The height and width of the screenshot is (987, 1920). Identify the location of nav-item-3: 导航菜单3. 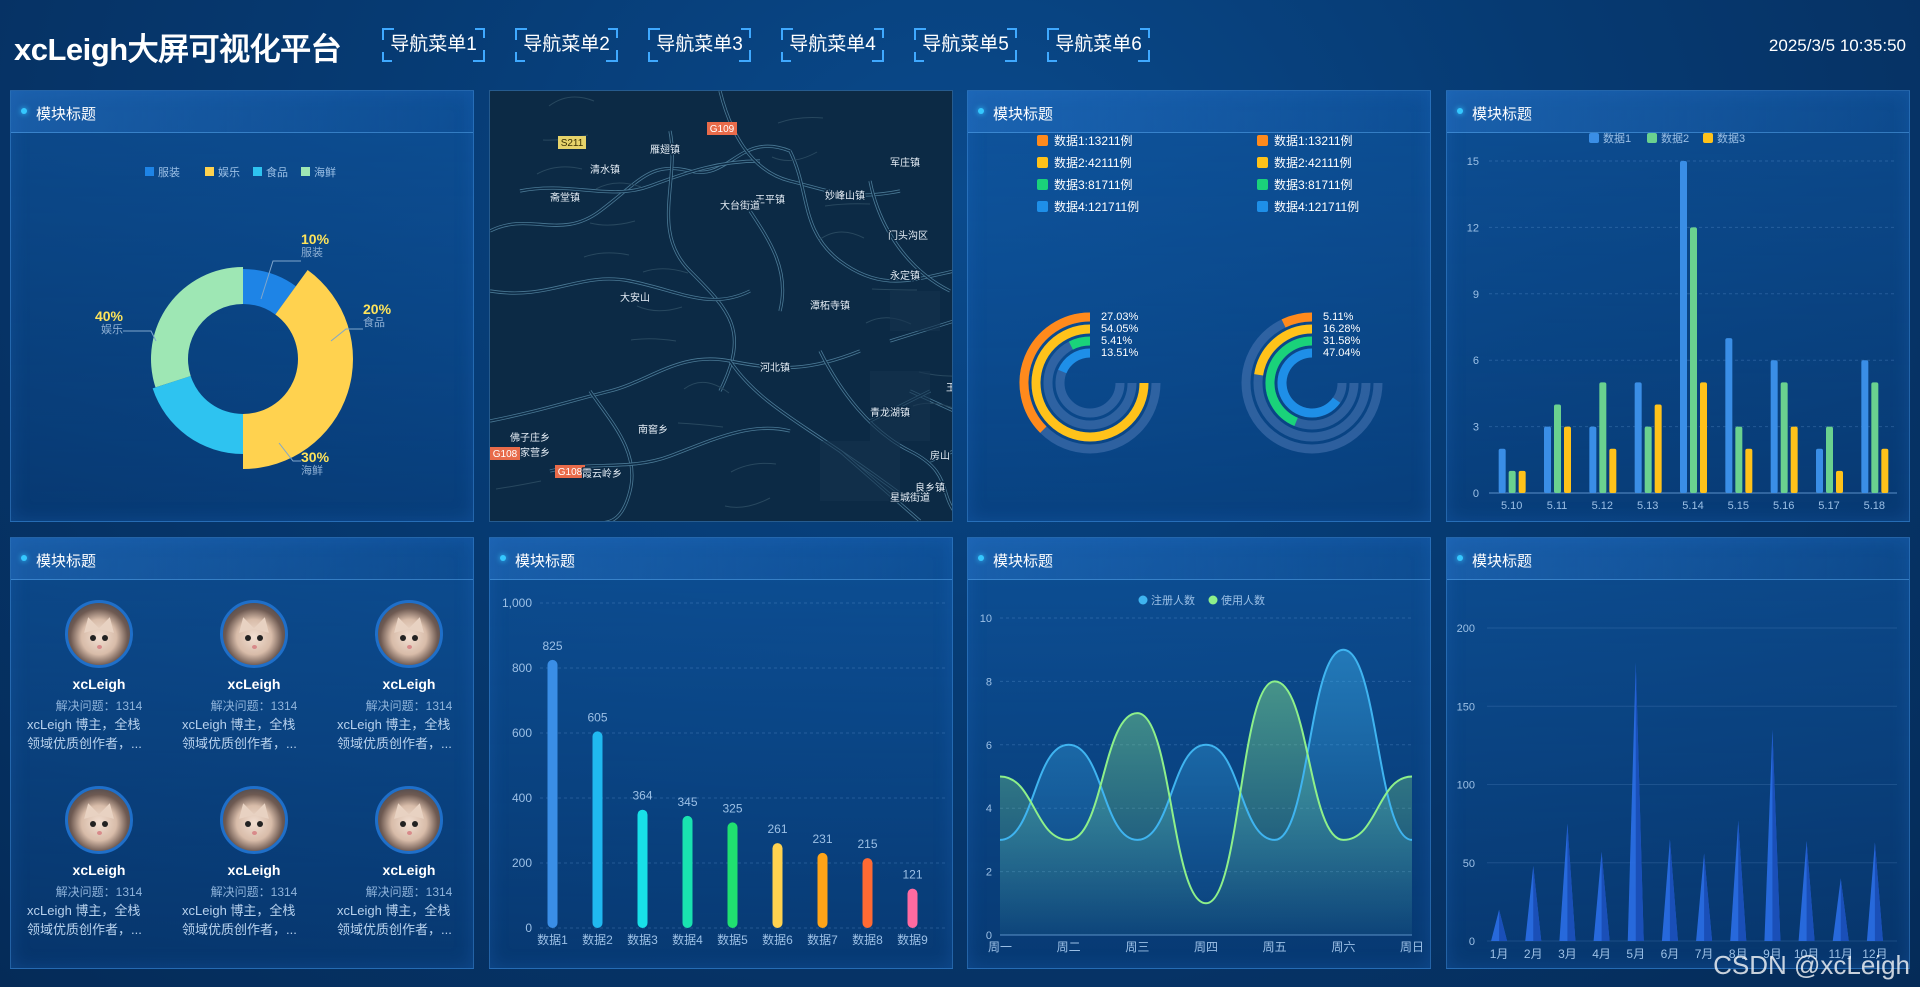
(699, 45).